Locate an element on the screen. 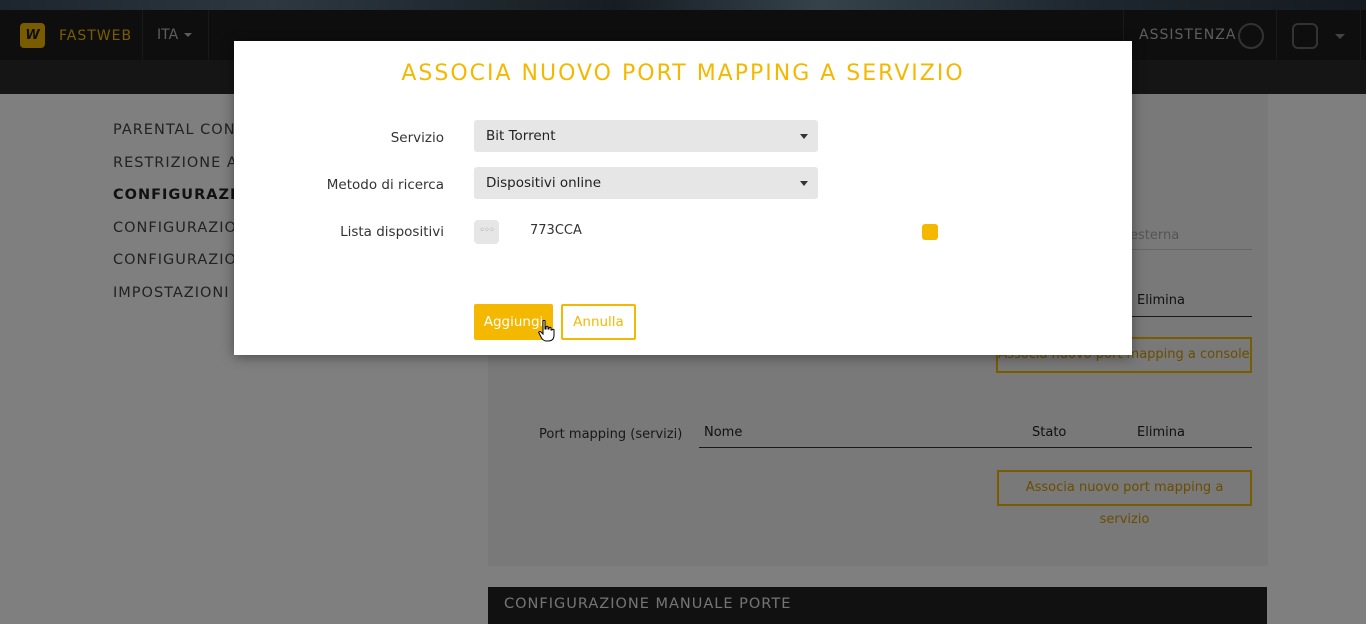  devices-label: Lista dispositivi is located at coordinates (392, 232).